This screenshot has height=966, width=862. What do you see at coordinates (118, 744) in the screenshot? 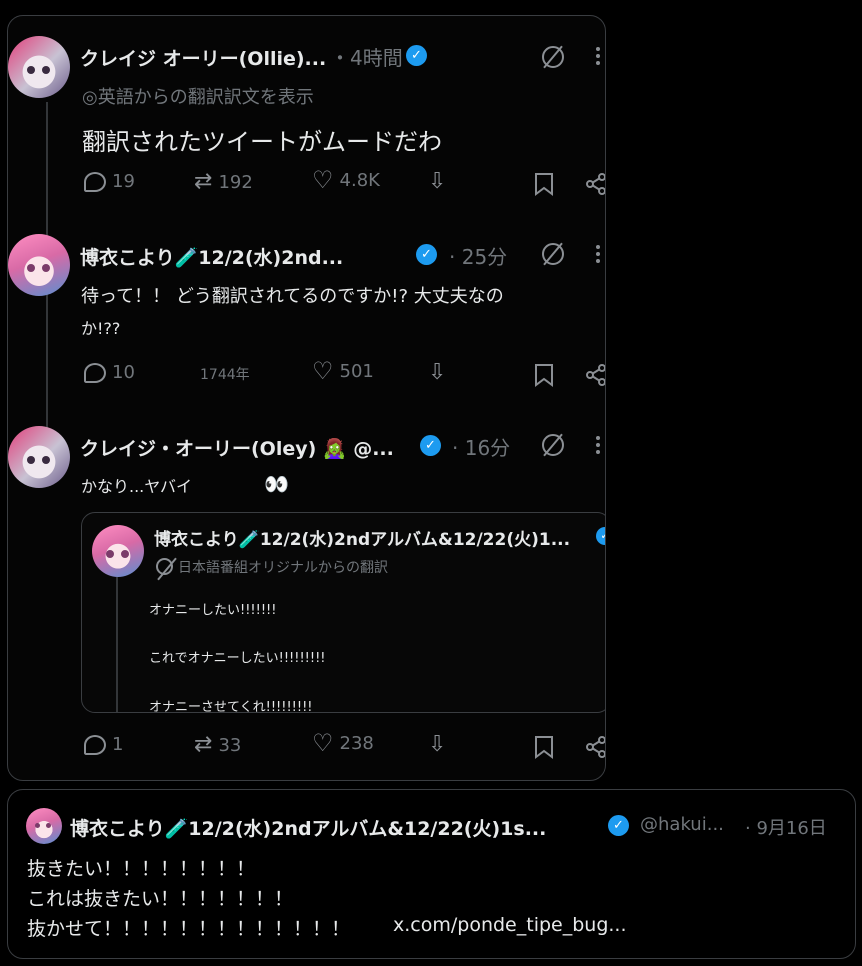
I see `reply-count: 1` at bounding box center [118, 744].